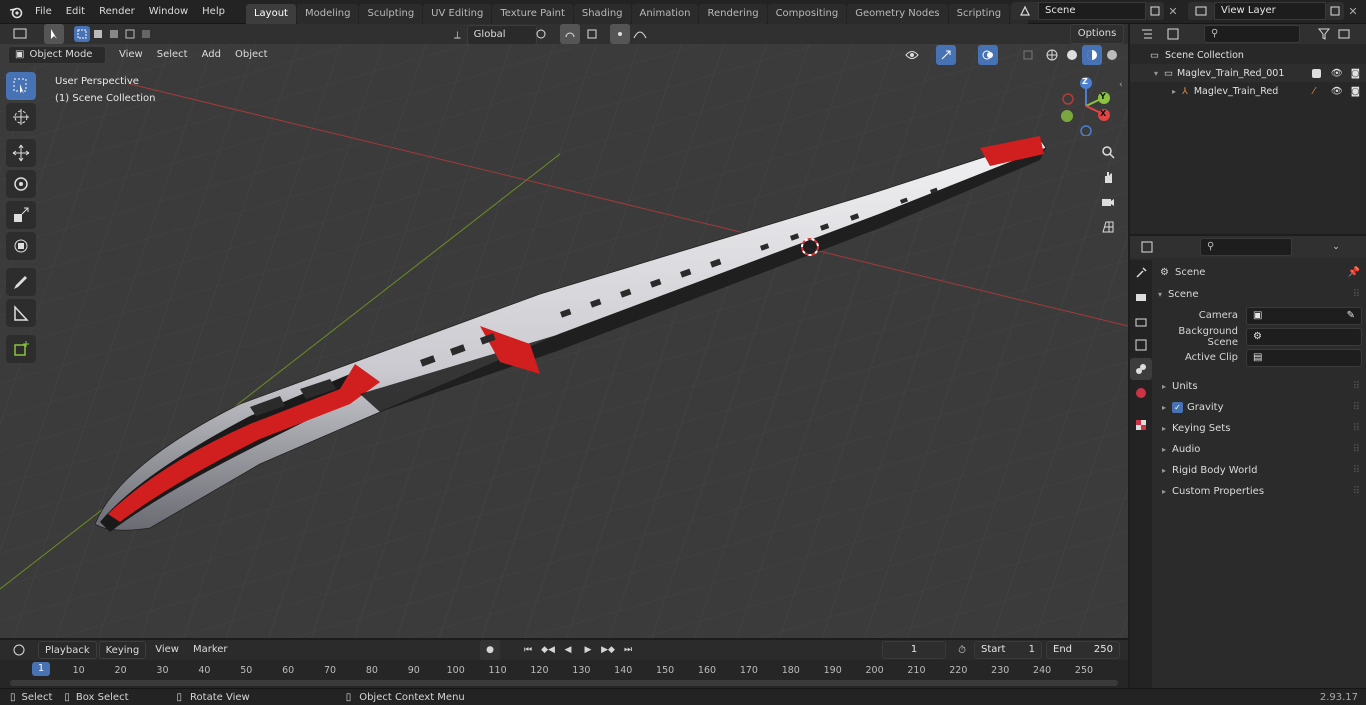 The height and width of the screenshot is (705, 1366). What do you see at coordinates (21, 313) in the screenshot?
I see `measure-tool-icon` at bounding box center [21, 313].